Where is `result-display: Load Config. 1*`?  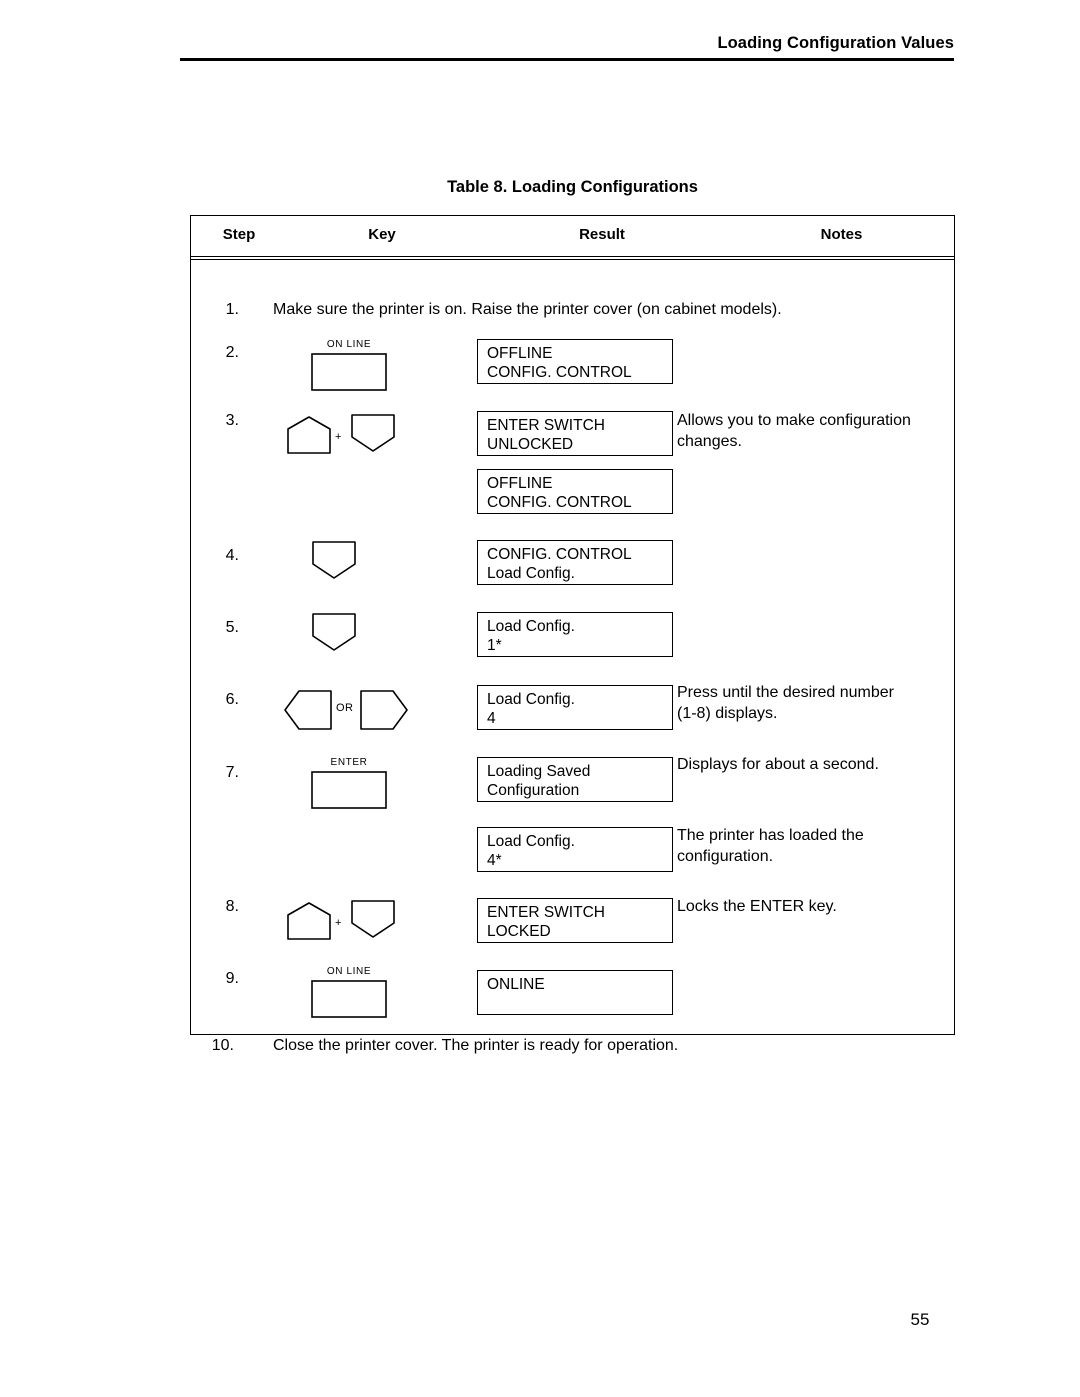 result-display: Load Config. 1* is located at coordinates (575, 634).